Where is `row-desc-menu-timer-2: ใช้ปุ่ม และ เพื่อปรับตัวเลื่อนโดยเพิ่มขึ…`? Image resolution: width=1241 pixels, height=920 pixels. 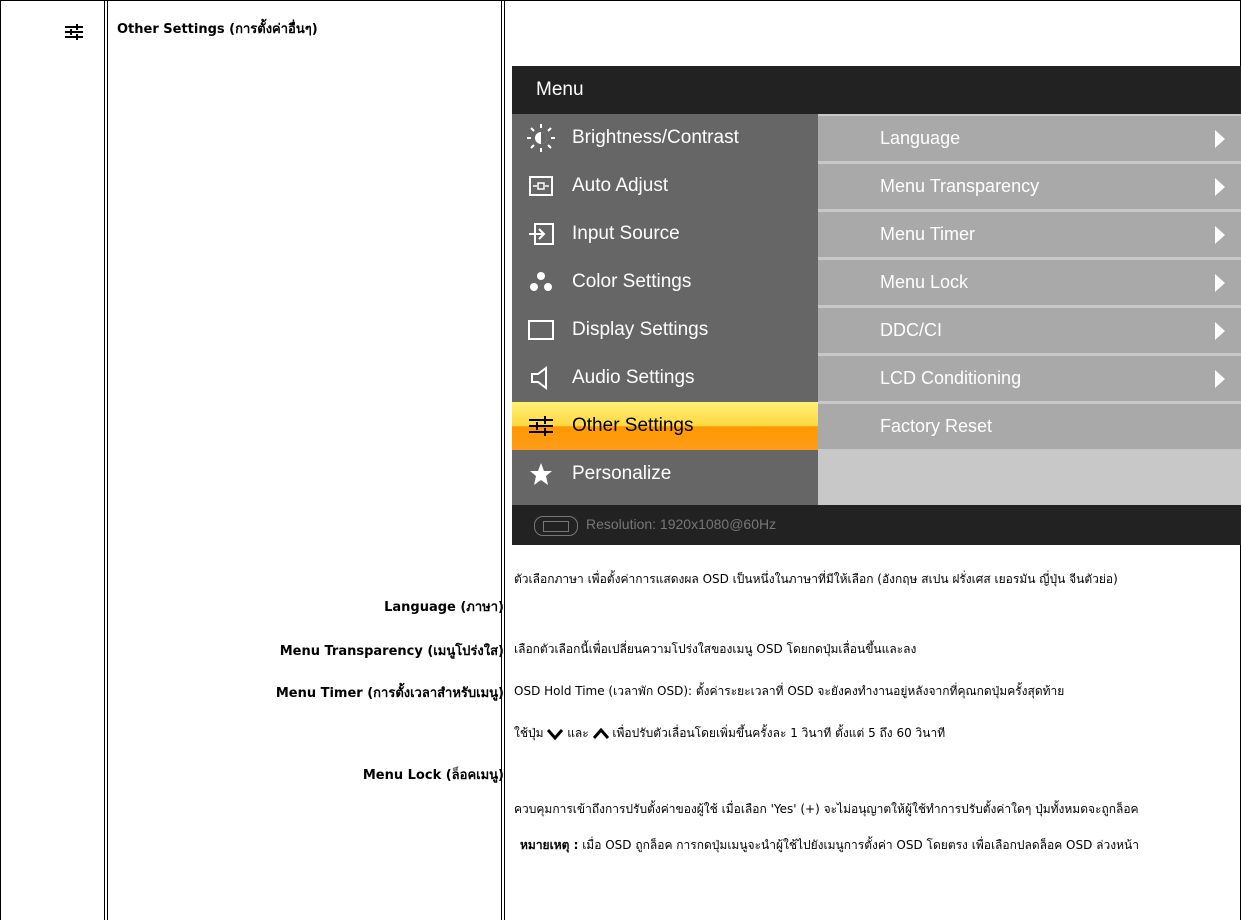 row-desc-menu-timer-2: ใช้ปุ่ม และ เพื่อปรับตัวเลื่อนโดยเพิ่มขึ… is located at coordinates (729, 733).